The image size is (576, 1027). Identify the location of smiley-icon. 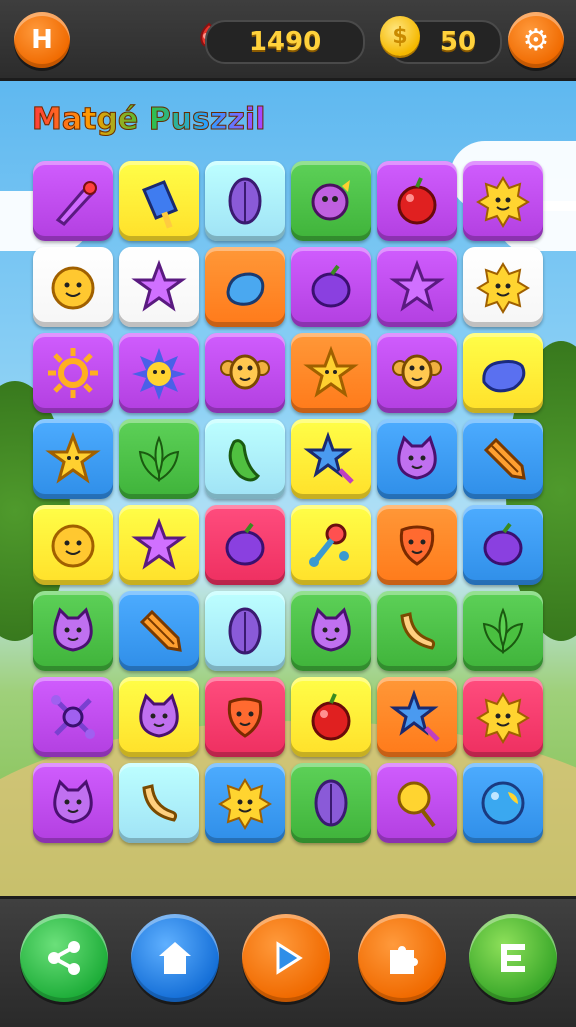
(73, 288).